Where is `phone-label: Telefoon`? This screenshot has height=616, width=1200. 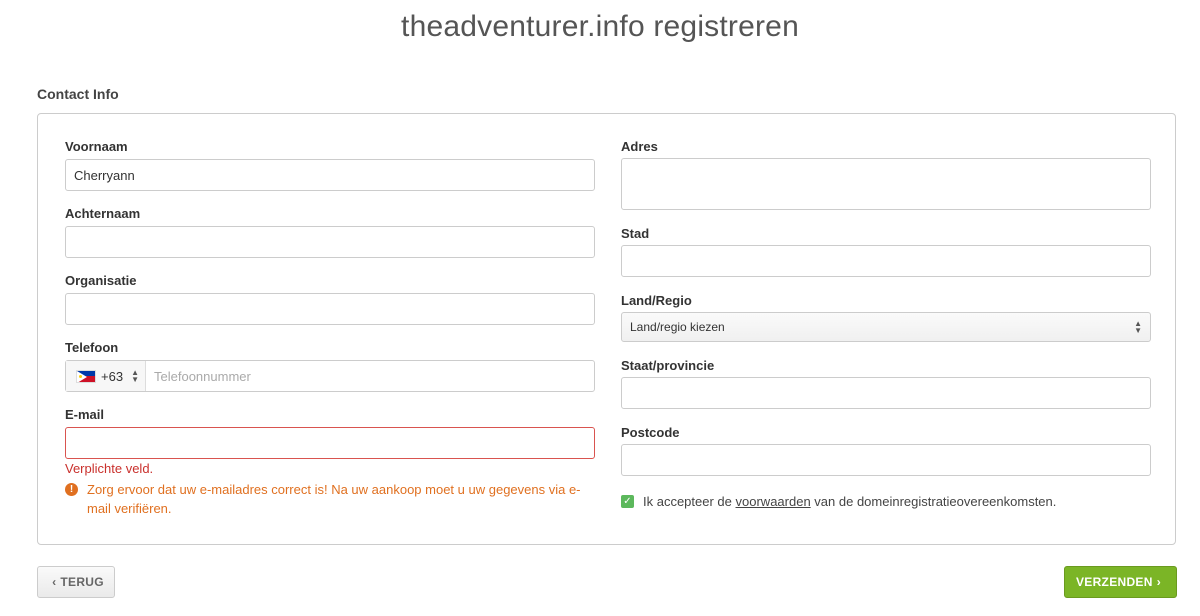 phone-label: Telefoon is located at coordinates (92, 347).